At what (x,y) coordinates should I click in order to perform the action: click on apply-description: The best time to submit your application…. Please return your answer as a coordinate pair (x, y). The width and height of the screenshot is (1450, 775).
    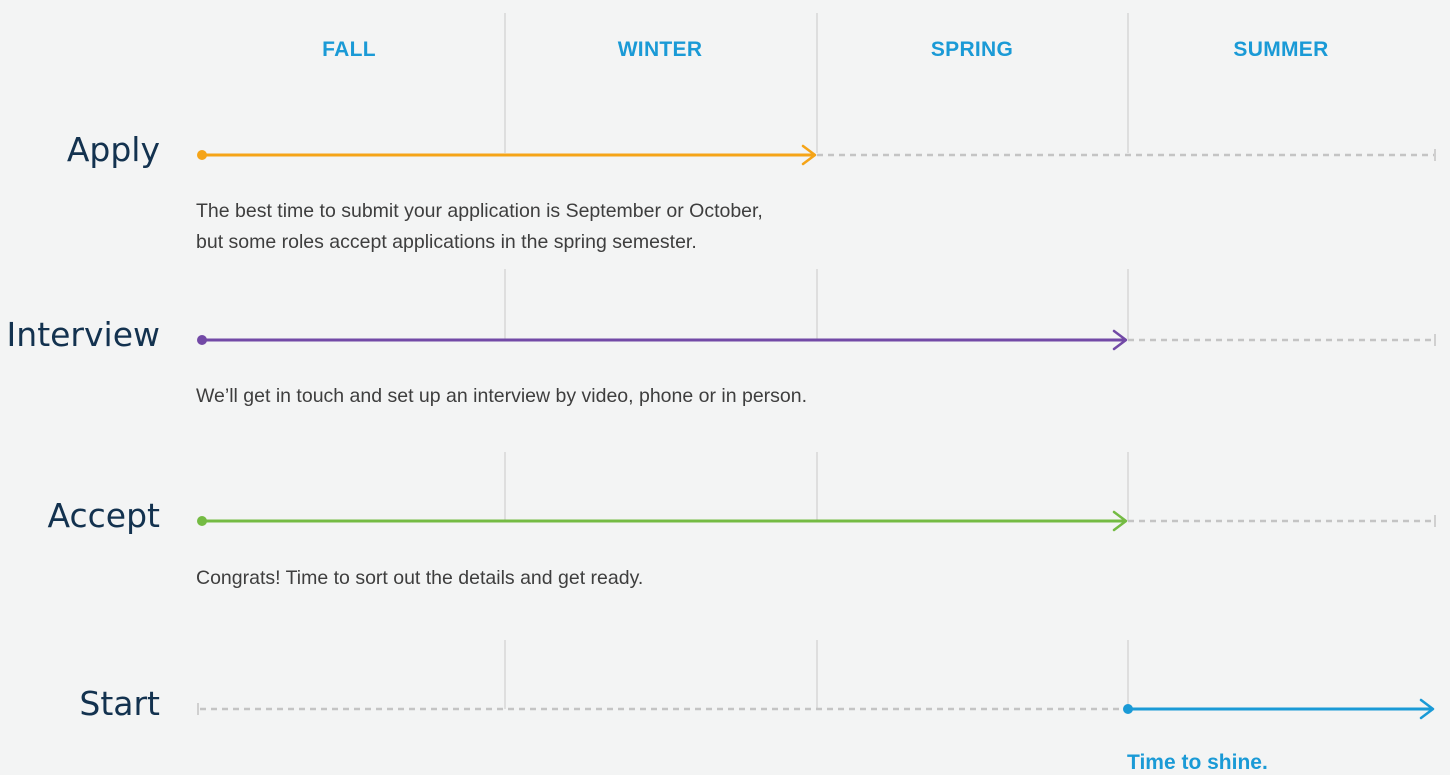
    Looking at the image, I should click on (479, 227).